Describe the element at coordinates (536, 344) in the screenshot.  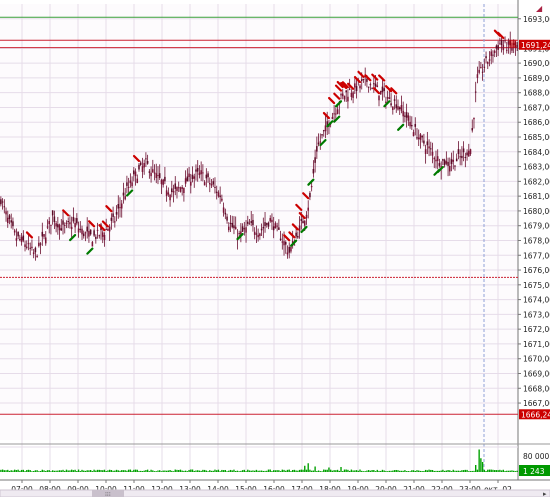
I see `price-tick-label: 1671,00` at that location.